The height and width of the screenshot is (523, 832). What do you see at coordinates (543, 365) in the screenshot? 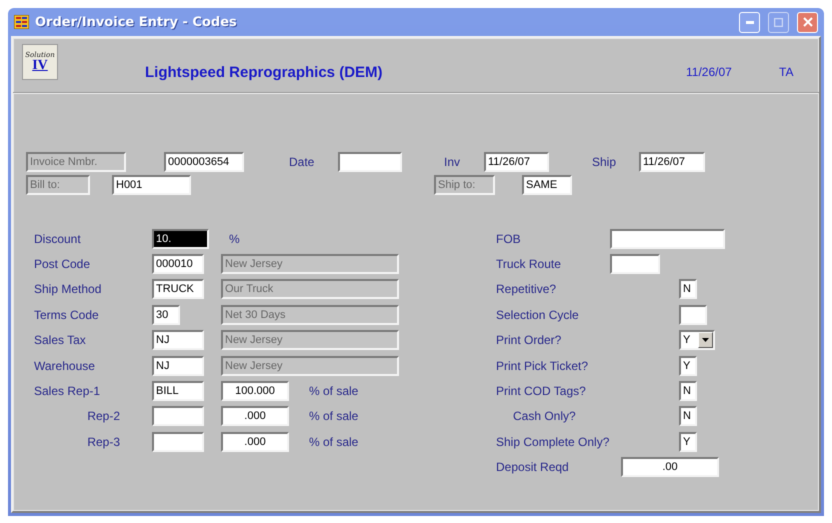
I see `field-label: Print Pick Ticket?` at bounding box center [543, 365].